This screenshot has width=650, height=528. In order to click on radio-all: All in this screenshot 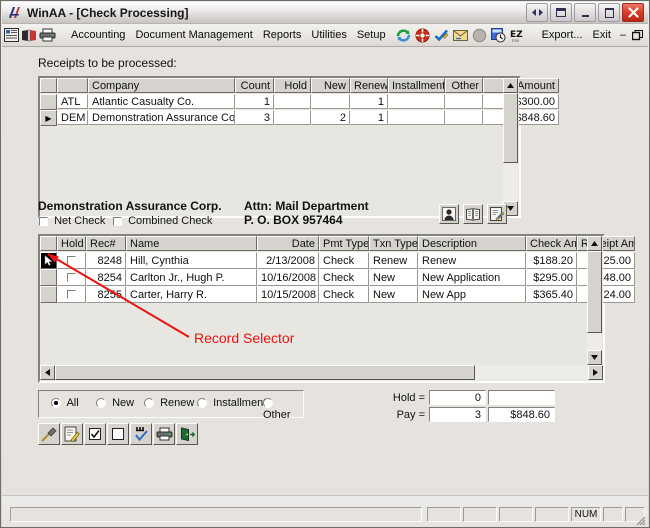, I will do `click(65, 403)`.